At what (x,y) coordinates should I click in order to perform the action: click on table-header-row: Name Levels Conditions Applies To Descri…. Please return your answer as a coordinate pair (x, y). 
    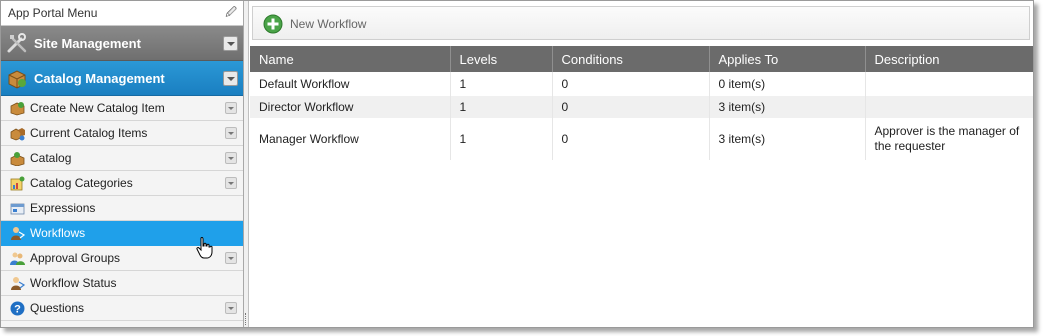
    Looking at the image, I should click on (641, 59).